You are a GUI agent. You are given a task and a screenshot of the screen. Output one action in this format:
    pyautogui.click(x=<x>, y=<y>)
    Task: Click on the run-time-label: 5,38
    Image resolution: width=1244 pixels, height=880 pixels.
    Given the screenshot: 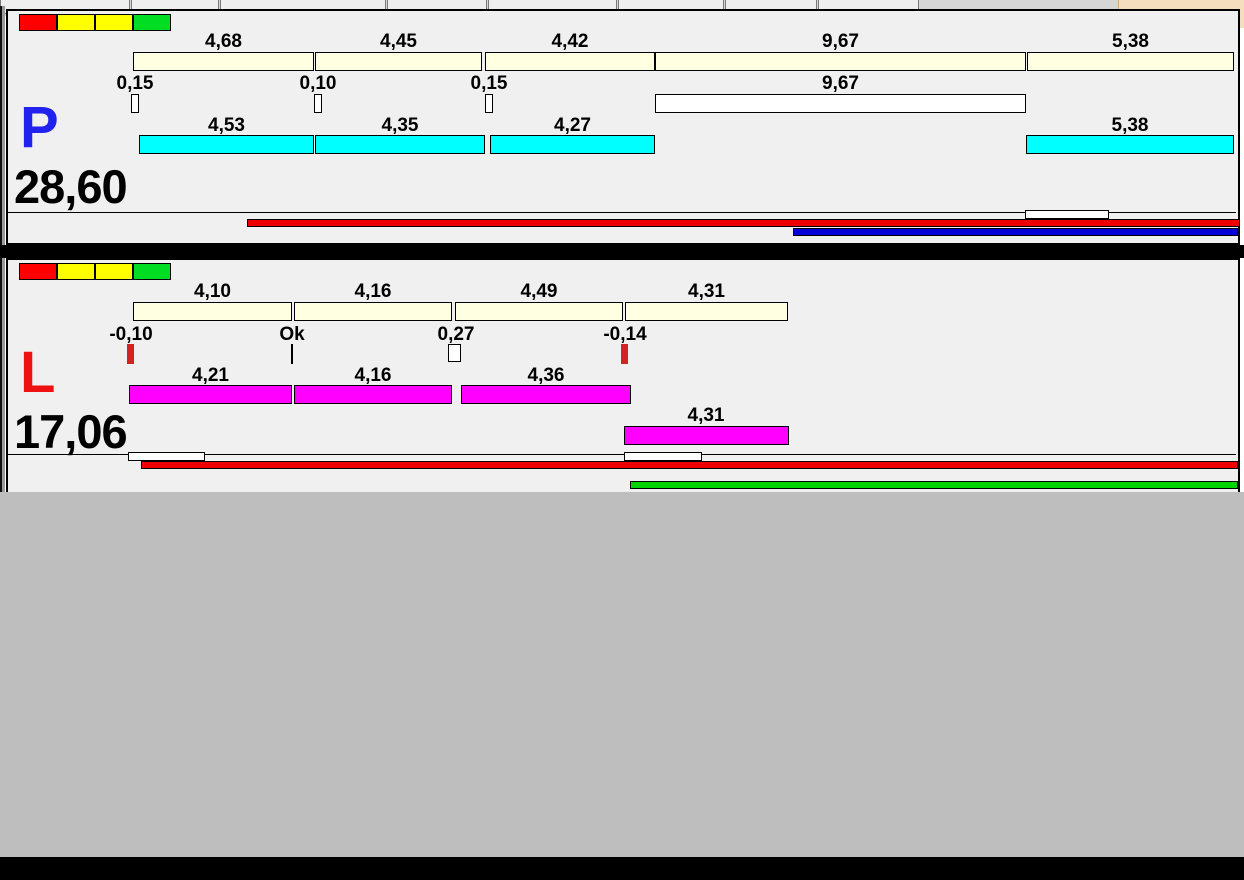 What is the action you would take?
    pyautogui.click(x=1130, y=125)
    